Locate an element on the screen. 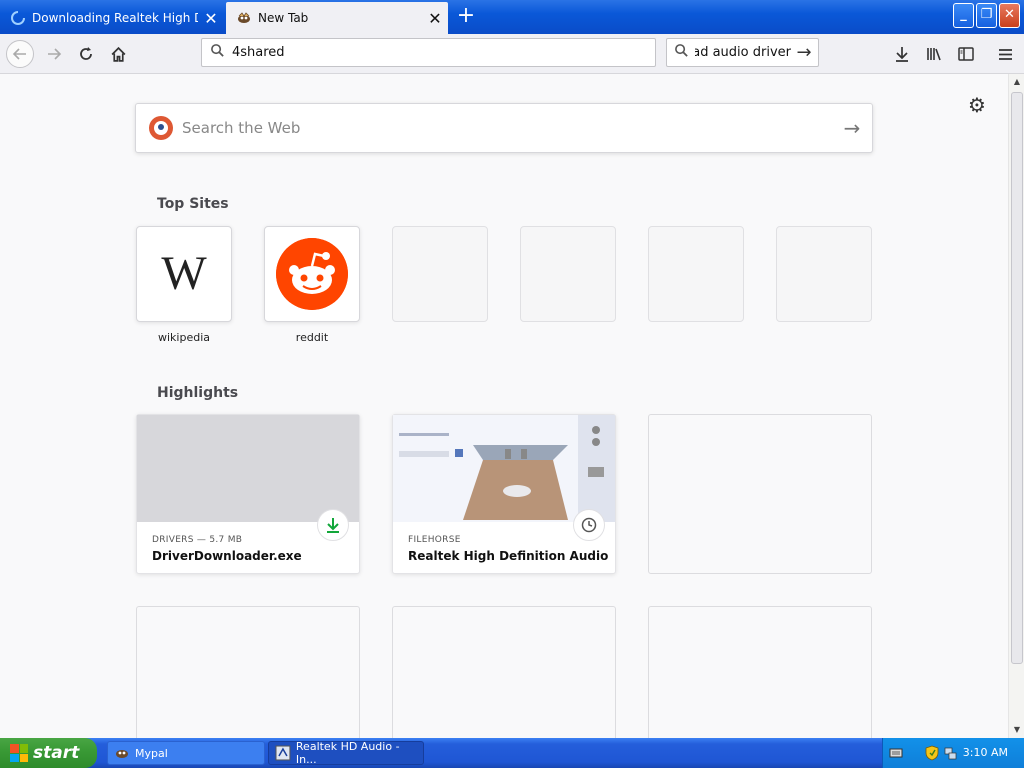 The height and width of the screenshot is (768, 1024). navigation-toolbar: 4shared download audio driver → is located at coordinates (512, 54).